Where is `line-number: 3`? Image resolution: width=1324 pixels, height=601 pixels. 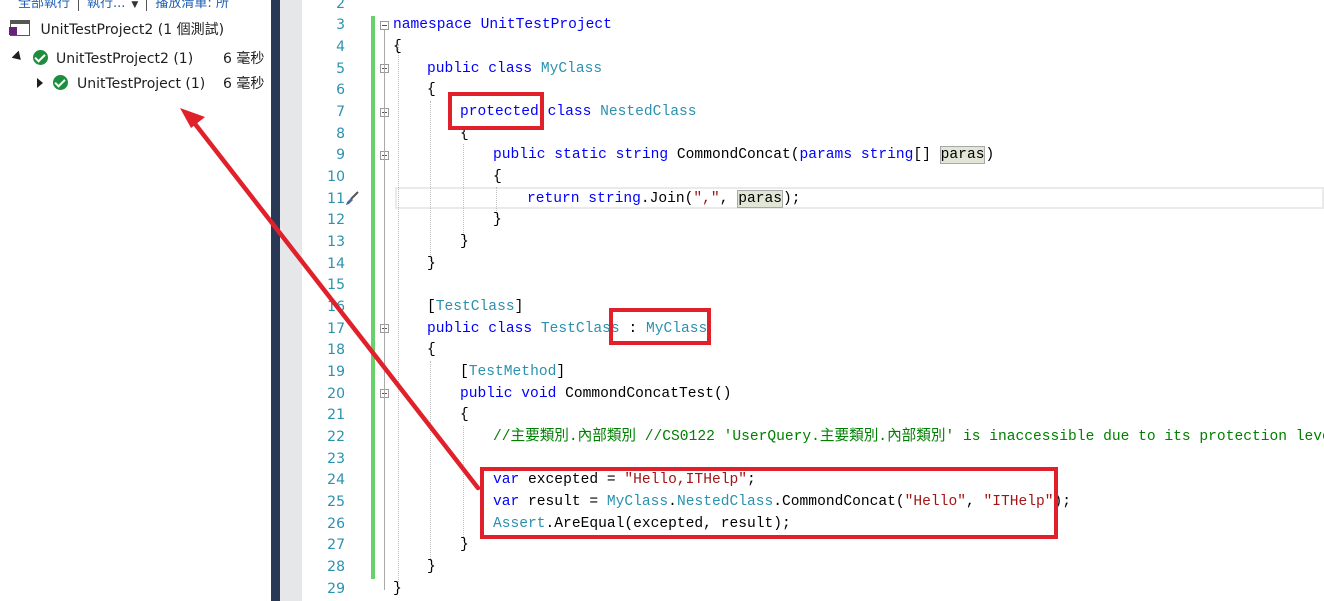 line-number: 3 is located at coordinates (340, 25).